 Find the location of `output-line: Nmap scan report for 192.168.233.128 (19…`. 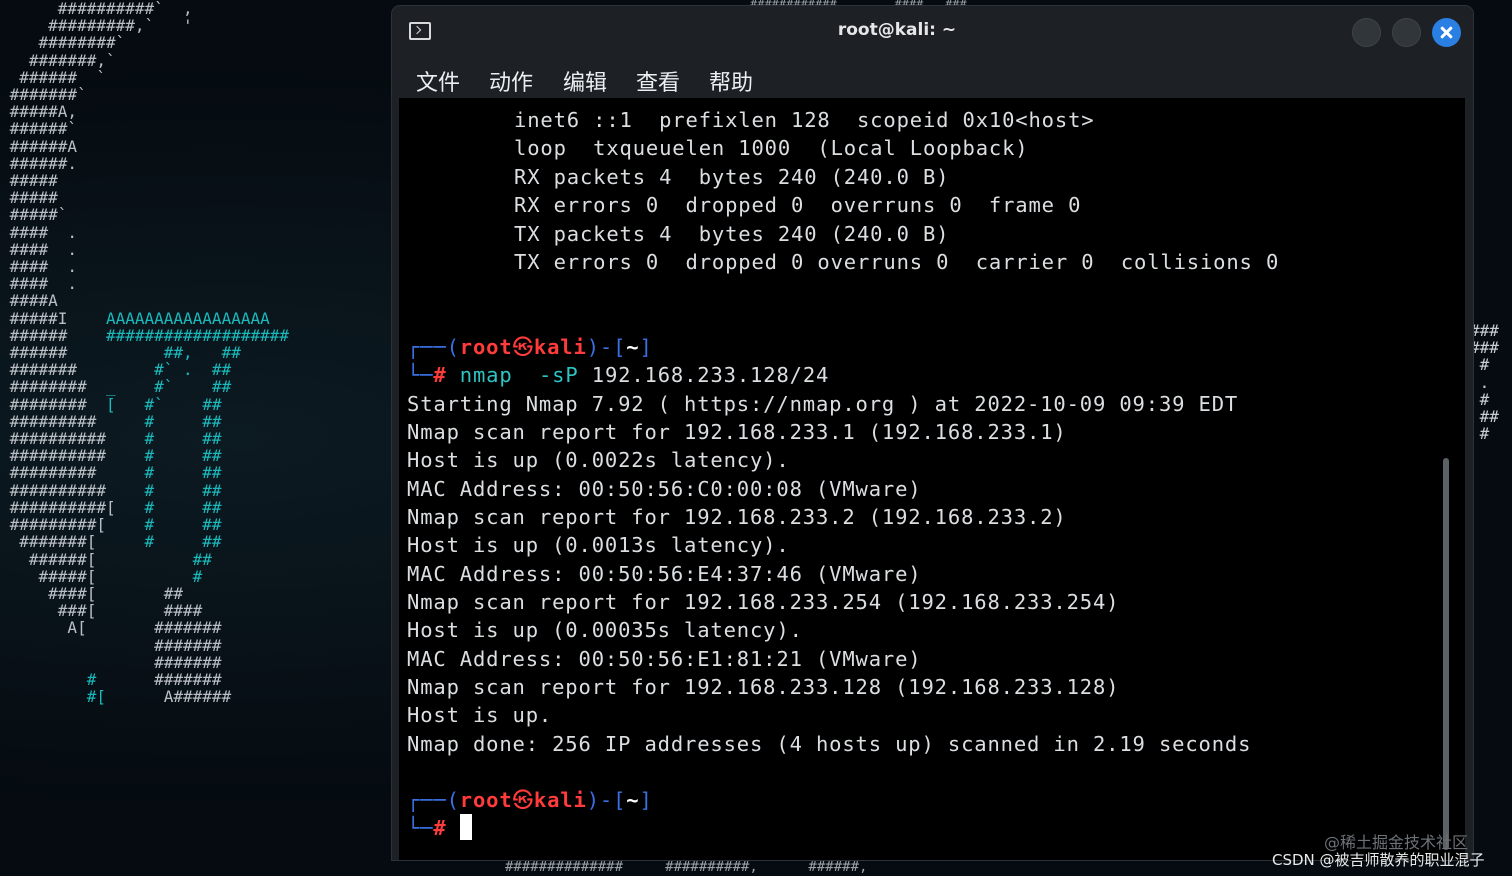

output-line: Nmap scan report for 192.168.233.128 (19… is located at coordinates (763, 687).